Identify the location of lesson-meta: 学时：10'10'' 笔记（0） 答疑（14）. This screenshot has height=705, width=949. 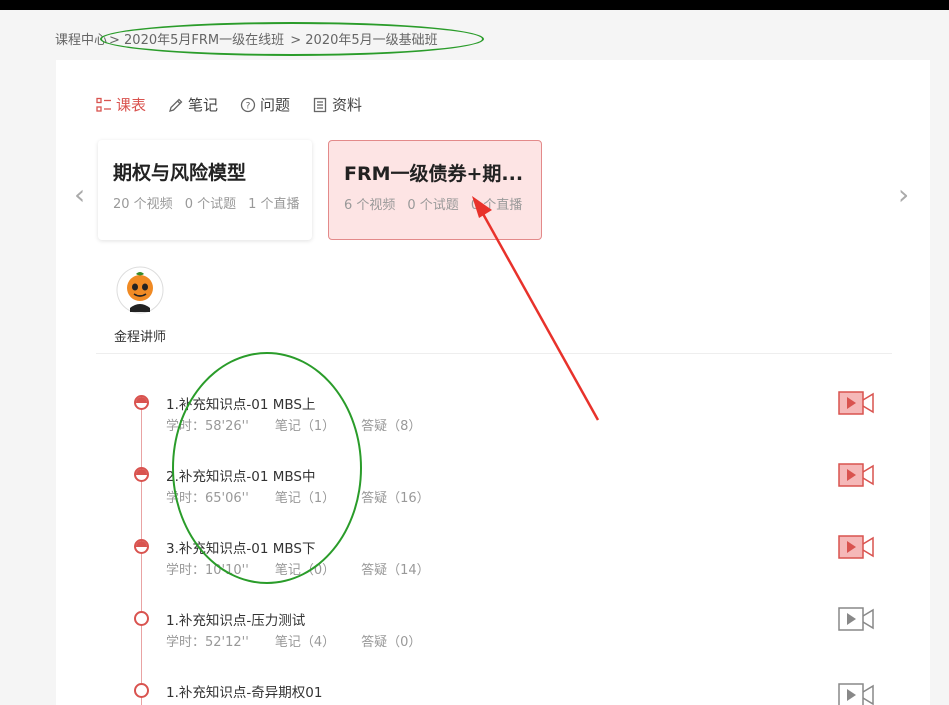
(311, 568).